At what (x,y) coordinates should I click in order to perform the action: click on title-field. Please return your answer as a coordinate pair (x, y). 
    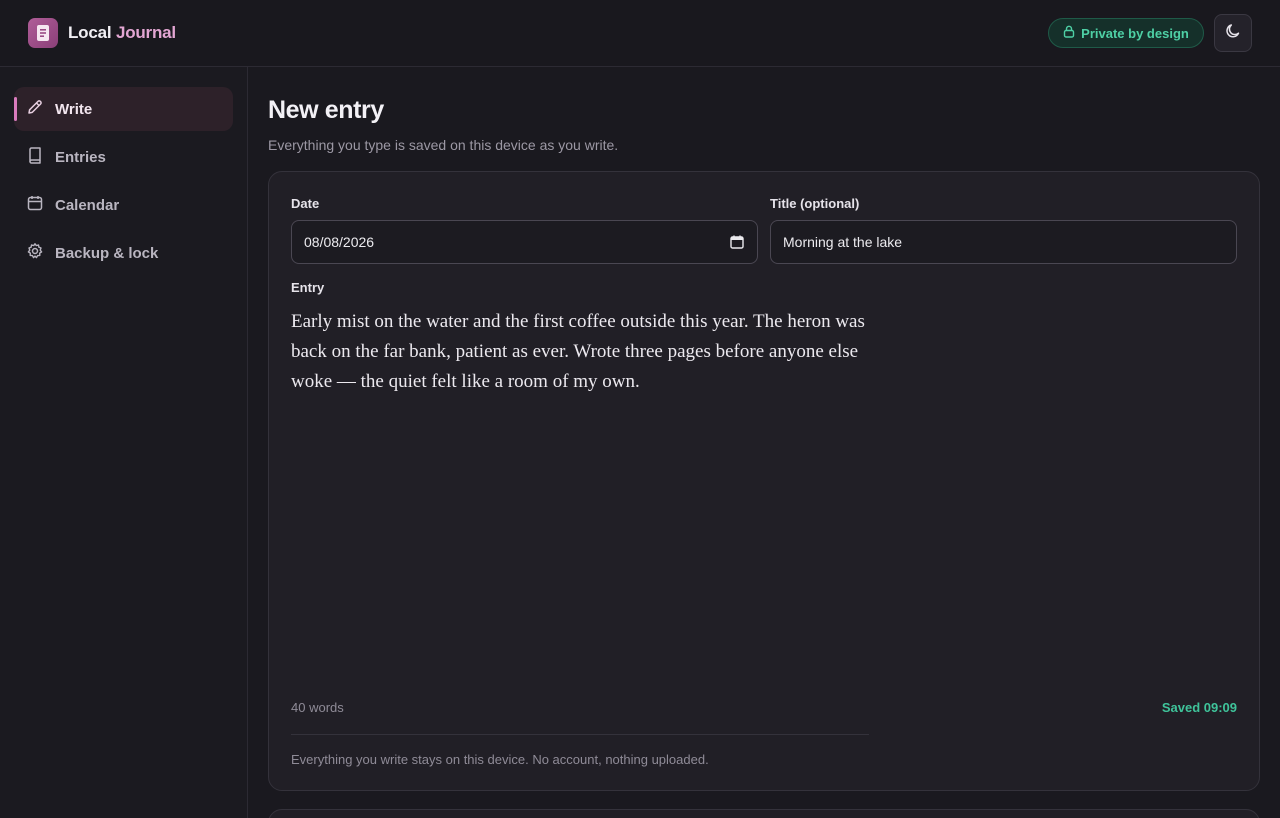
    Looking at the image, I should click on (1003, 242).